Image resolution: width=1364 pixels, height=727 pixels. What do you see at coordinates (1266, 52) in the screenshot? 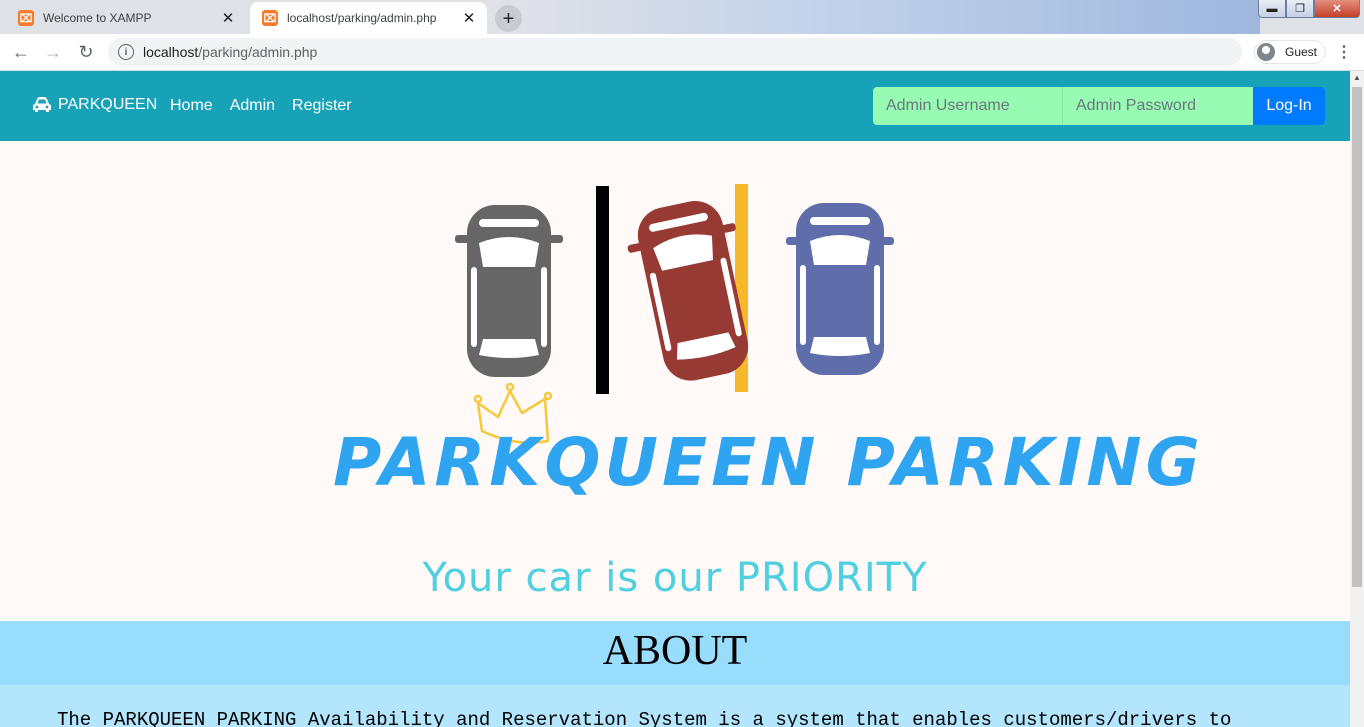
I see `avatar-icon` at bounding box center [1266, 52].